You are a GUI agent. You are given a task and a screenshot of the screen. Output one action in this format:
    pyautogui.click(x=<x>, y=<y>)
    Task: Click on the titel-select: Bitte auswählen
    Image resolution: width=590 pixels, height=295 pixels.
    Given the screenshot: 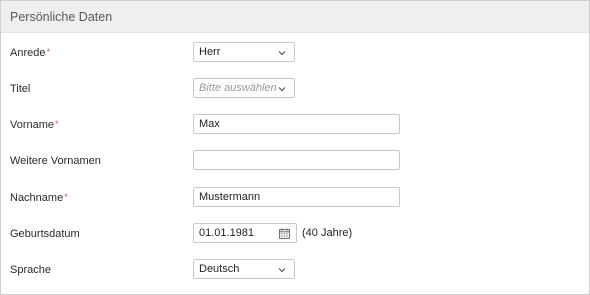 What is the action you would take?
    pyautogui.click(x=244, y=88)
    